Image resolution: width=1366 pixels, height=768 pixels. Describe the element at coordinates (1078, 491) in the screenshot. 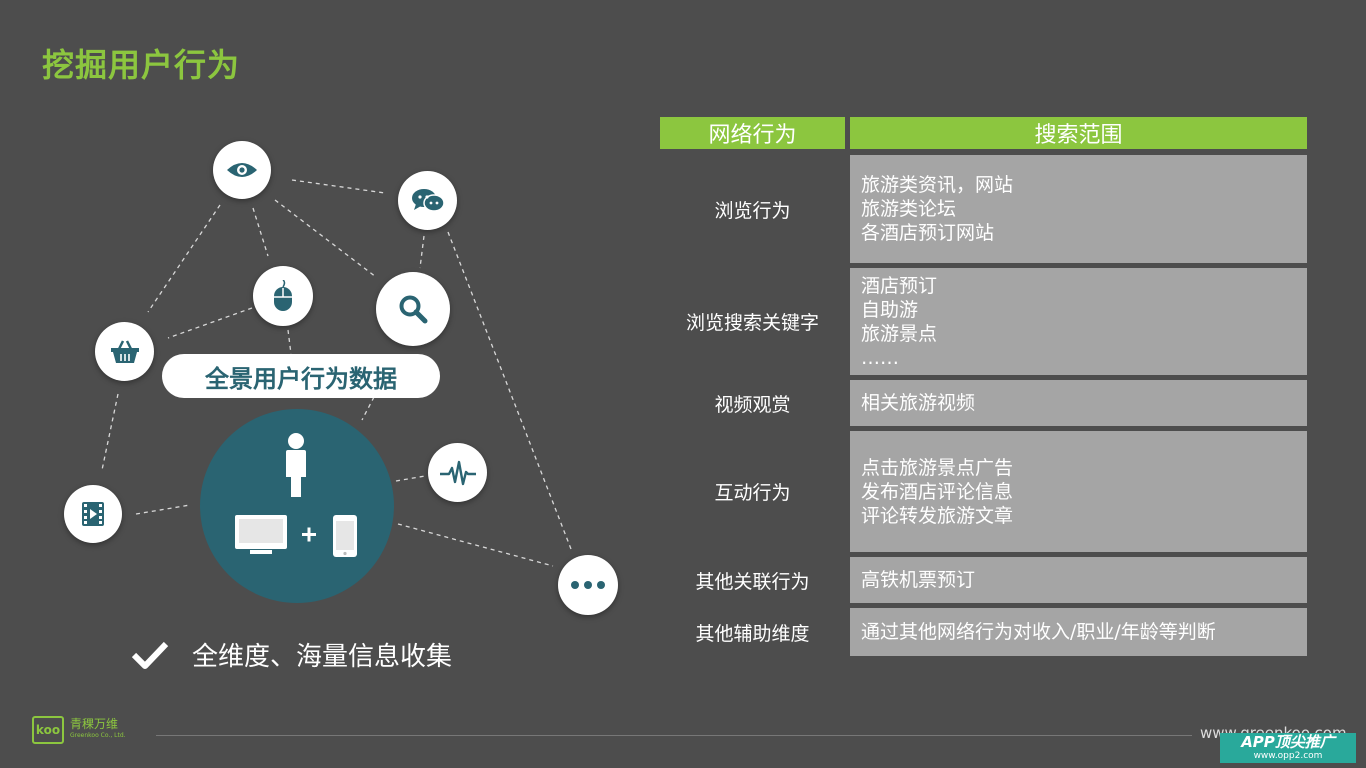

I see `row-scope: 点击旅游景点广告 发布酒店评论信息 评论转发旅游文章` at that location.